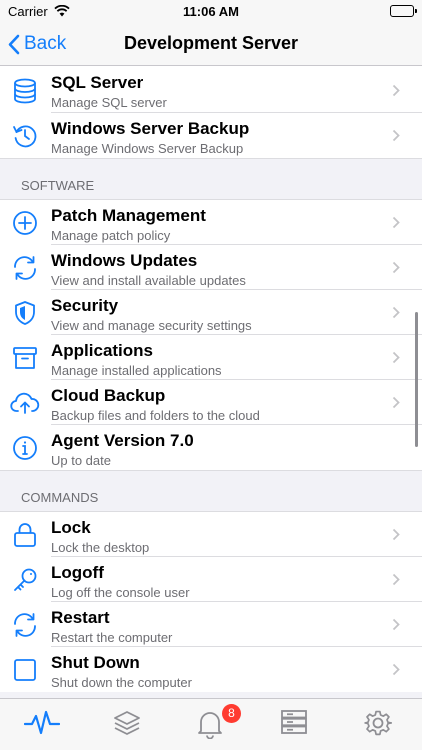  Describe the element at coordinates (211, 669) in the screenshot. I see `list-item-shut-down: Shut Down Shut down the computer` at that location.